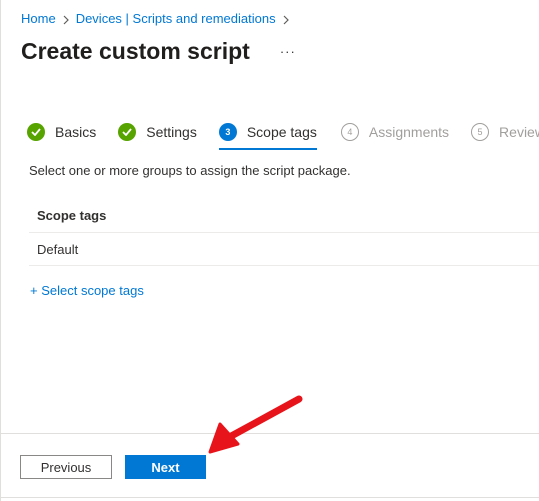 This screenshot has width=539, height=501. I want to click on step-settings: Settings, so click(157, 132).